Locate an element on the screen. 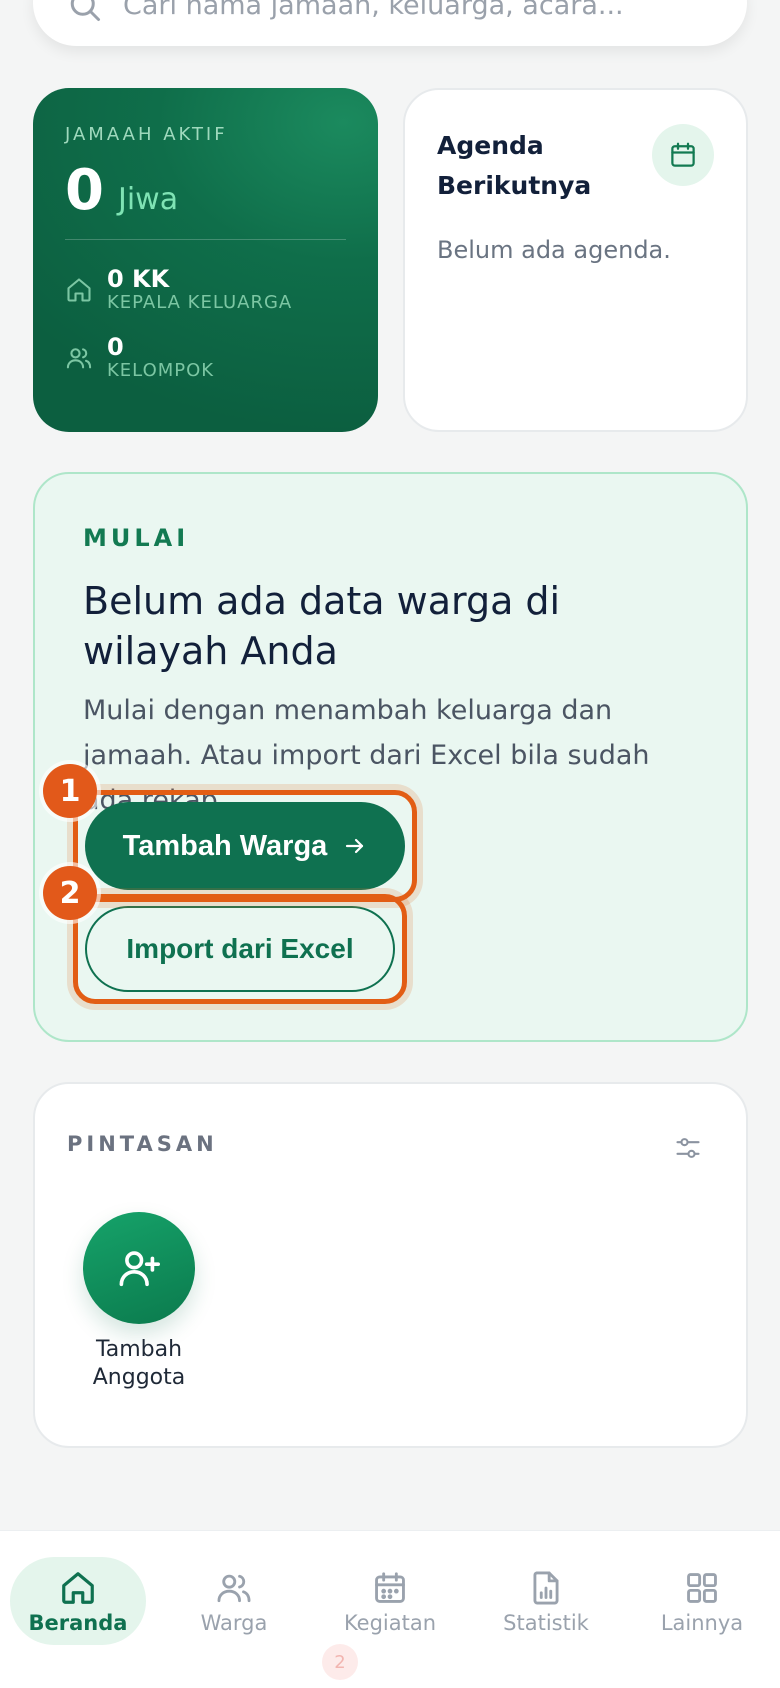 This screenshot has width=780, height=1688. shortcut-add-member-label: Tambah Anggota is located at coordinates (139, 1363).